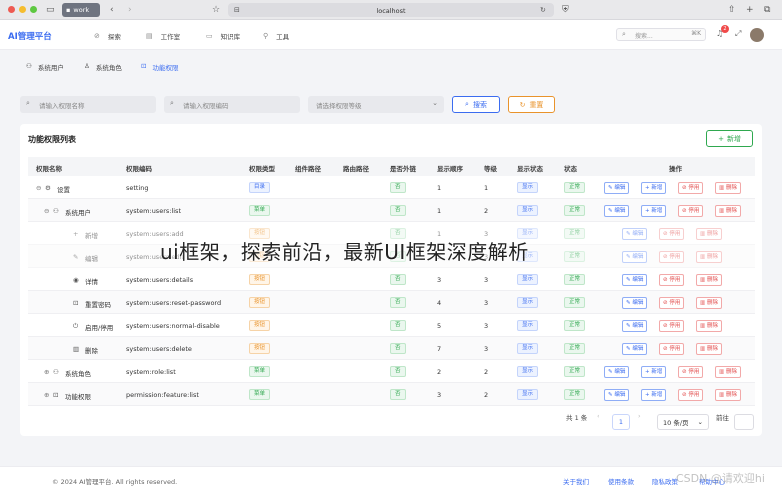 The height and width of the screenshot is (490, 782). I want to click on permission-code-input: ⌕ 请输入权限编码, so click(232, 104).